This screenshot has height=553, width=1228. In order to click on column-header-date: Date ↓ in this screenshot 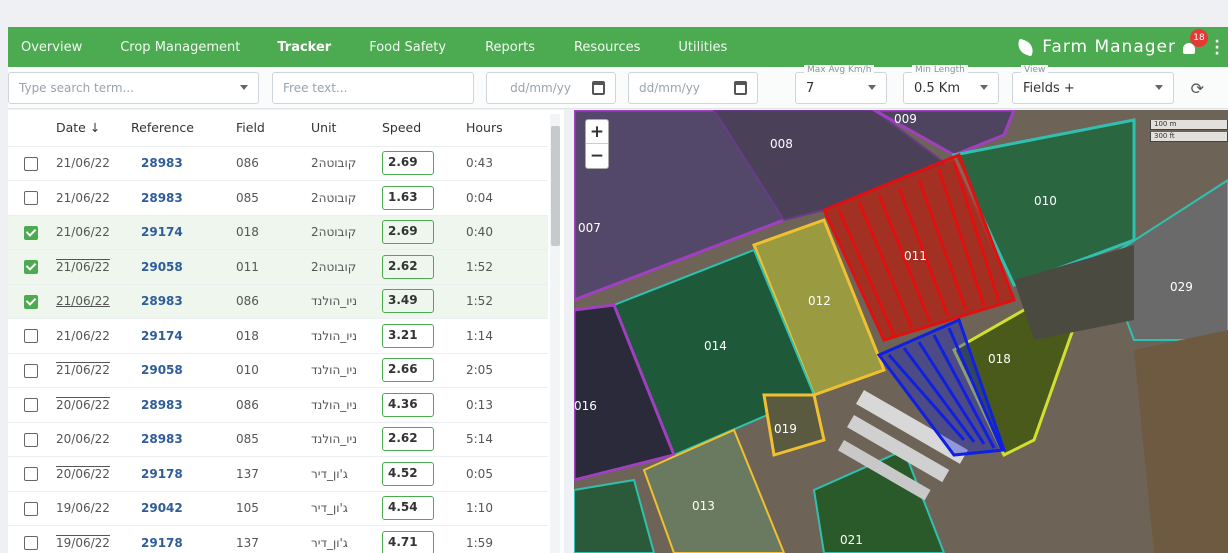, I will do `click(93, 128)`.